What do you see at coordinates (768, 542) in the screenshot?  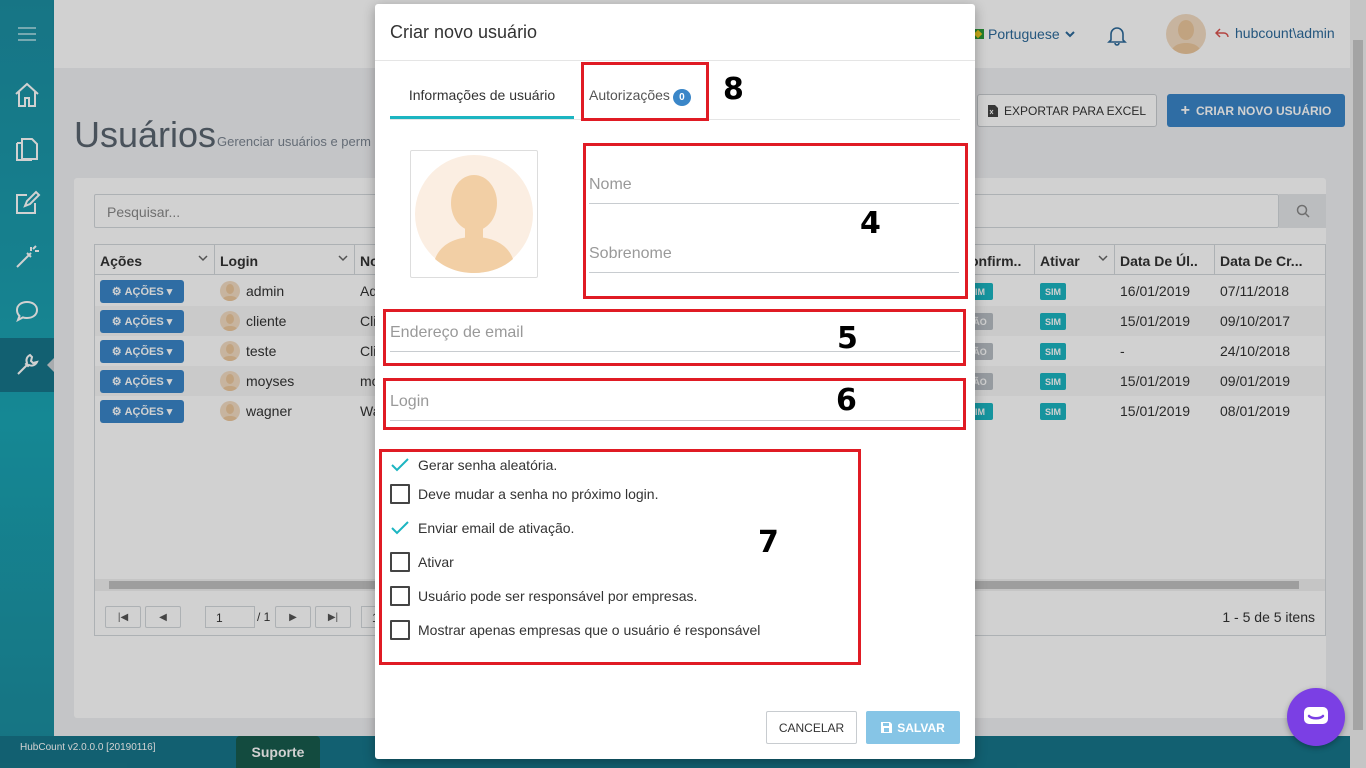 I see `annotation-number: 7` at bounding box center [768, 542].